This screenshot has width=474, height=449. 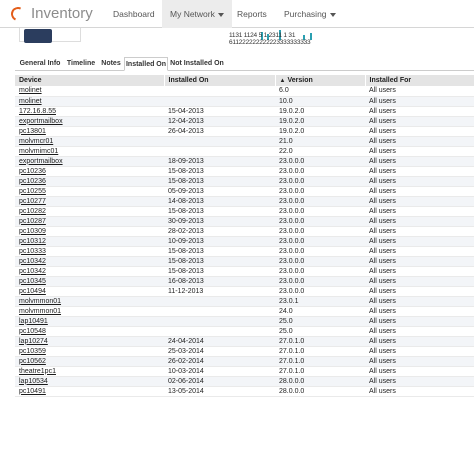 What do you see at coordinates (81, 64) in the screenshot?
I see `tab-timeline: Timeline` at bounding box center [81, 64].